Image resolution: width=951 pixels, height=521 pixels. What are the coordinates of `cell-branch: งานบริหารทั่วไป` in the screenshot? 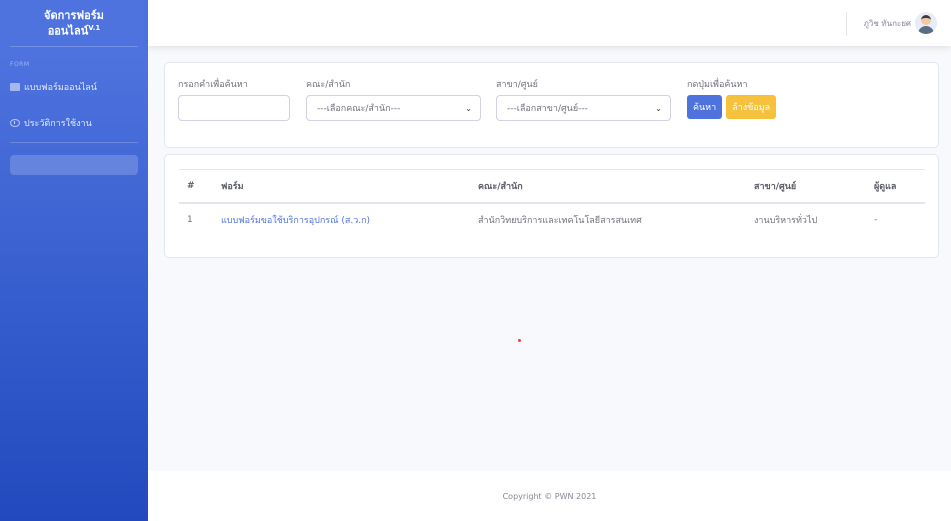 It's located at (786, 220).